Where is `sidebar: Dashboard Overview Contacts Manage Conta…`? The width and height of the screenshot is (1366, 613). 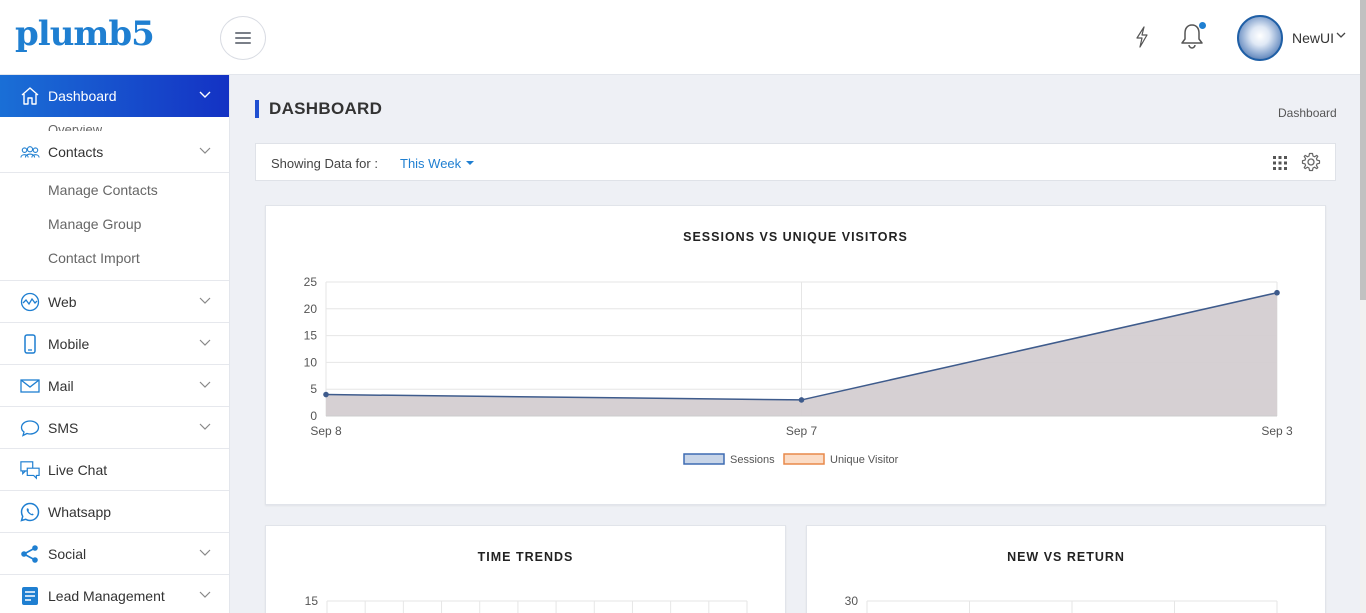
sidebar: Dashboard Overview Contacts Manage Conta… is located at coordinates (115, 344).